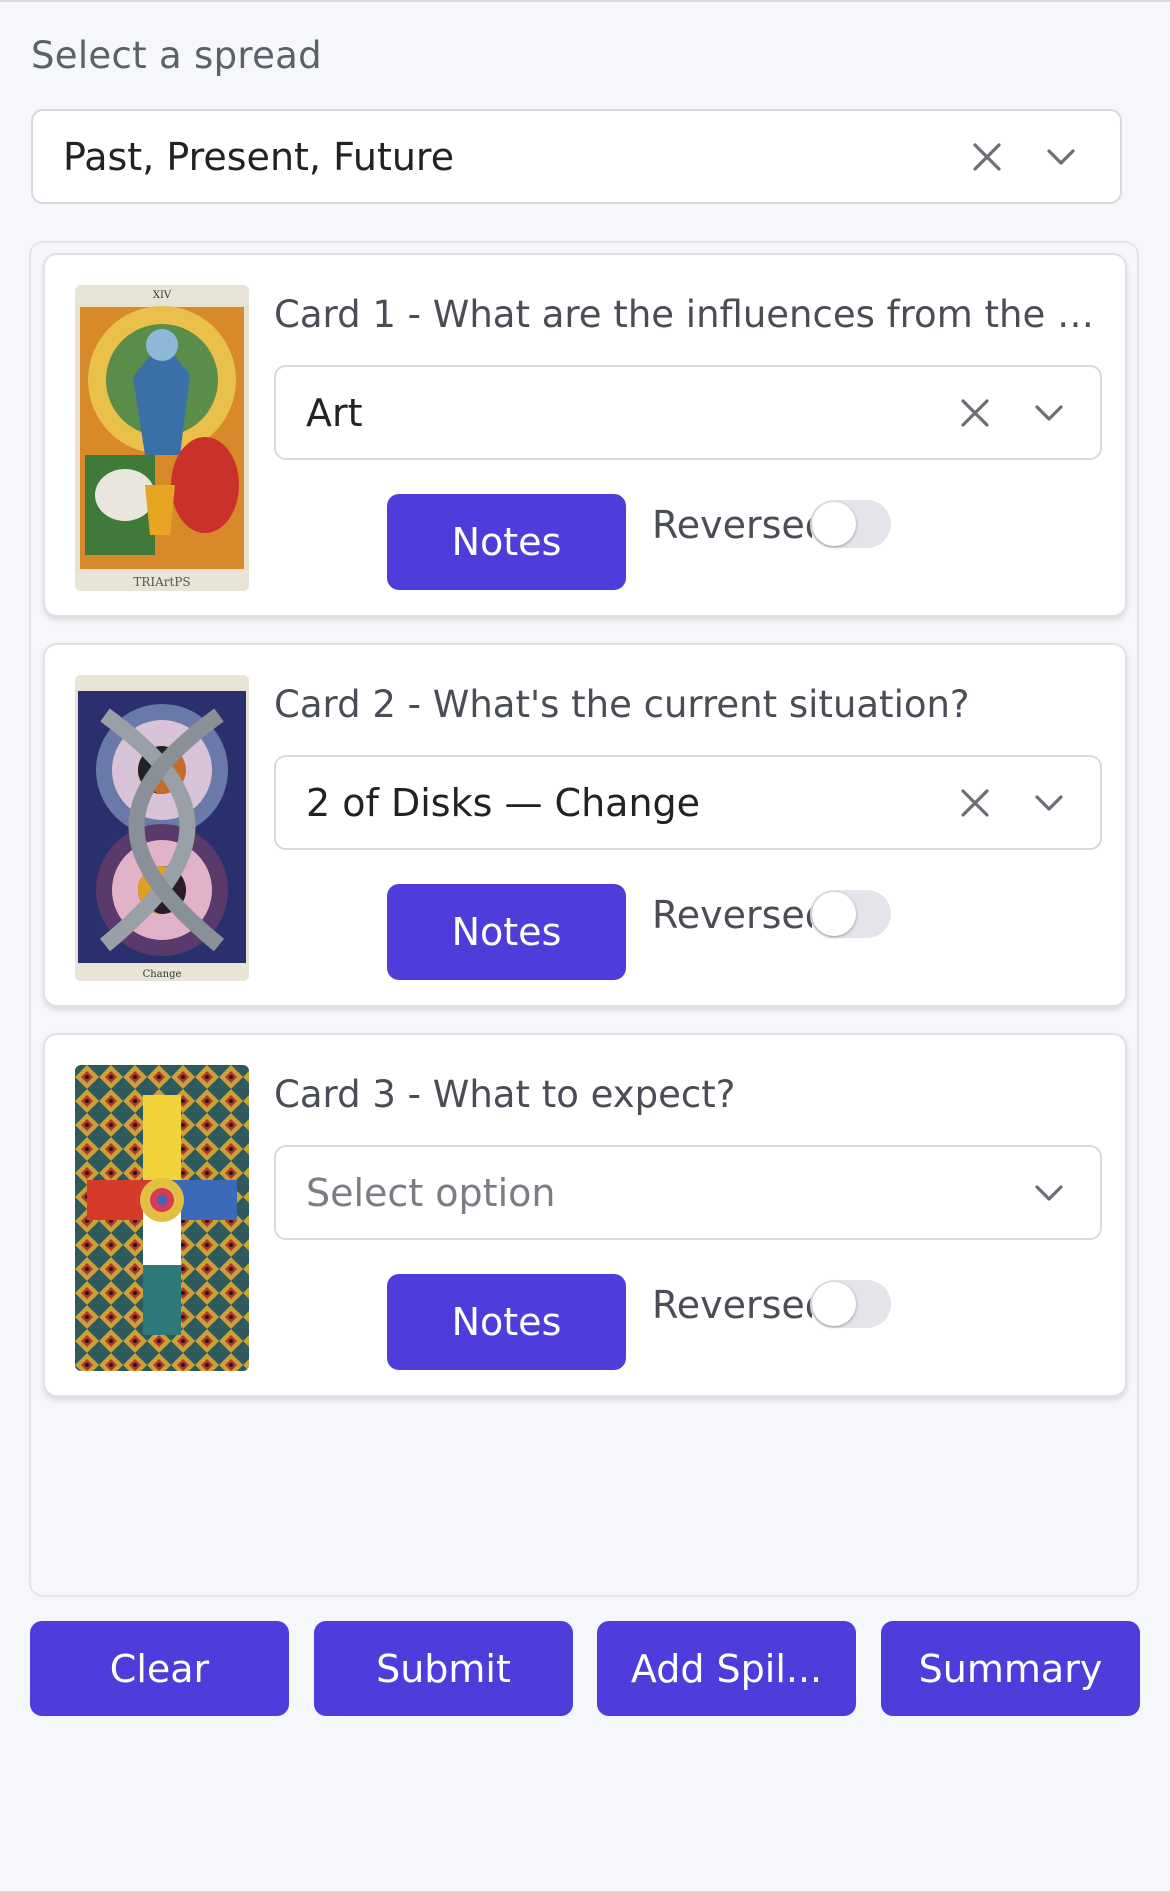  Describe the element at coordinates (162, 1218) in the screenshot. I see `tarot-card-back-image` at that location.